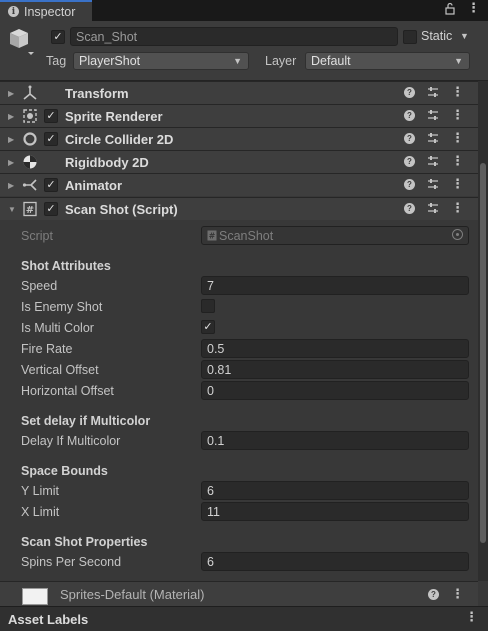  I want to click on foldout-arrow-icon: ▼, so click(12, 209).